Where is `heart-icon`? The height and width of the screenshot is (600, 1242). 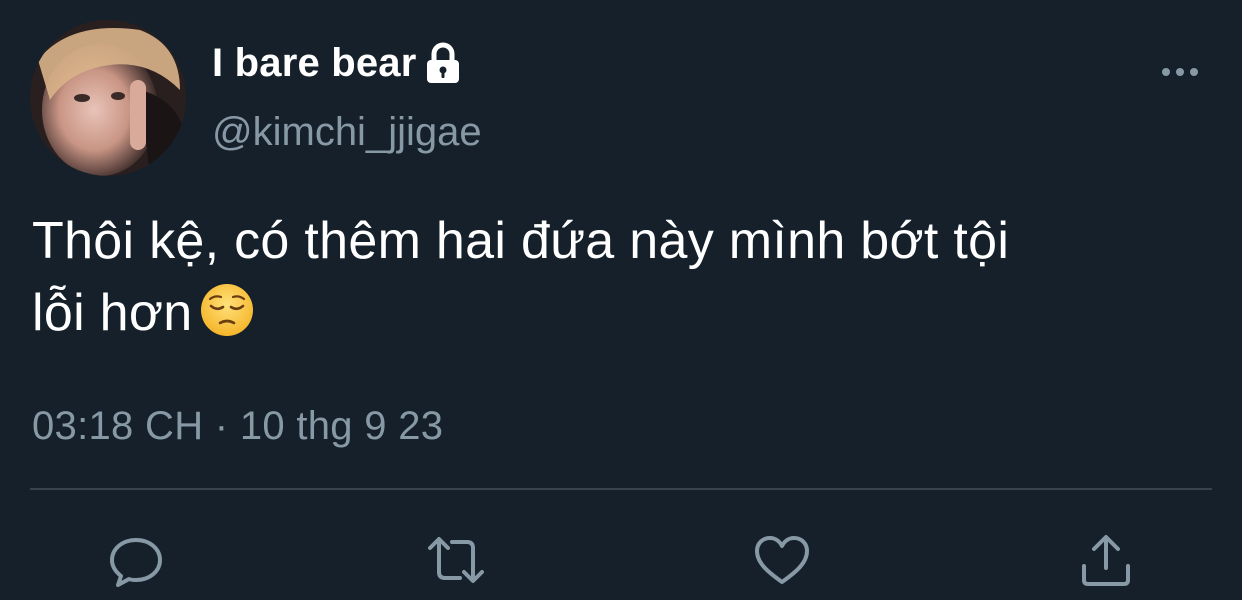 heart-icon is located at coordinates (782, 560).